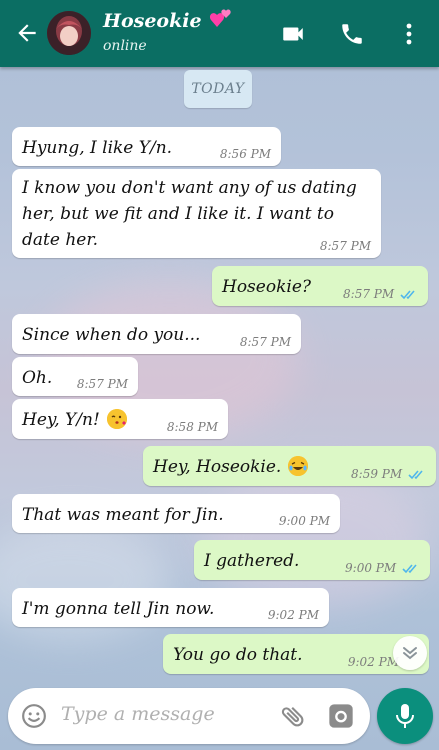 This screenshot has width=439, height=750. Describe the element at coordinates (298, 466) in the screenshot. I see `laughing-emoji` at that location.